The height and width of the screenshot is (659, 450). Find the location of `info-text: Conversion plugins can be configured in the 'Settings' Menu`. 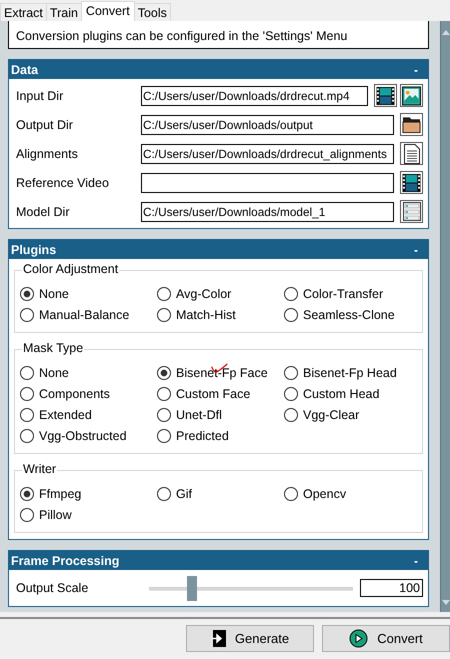

info-text: Conversion plugins can be configured in the 'Settings' Menu is located at coordinates (218, 35).